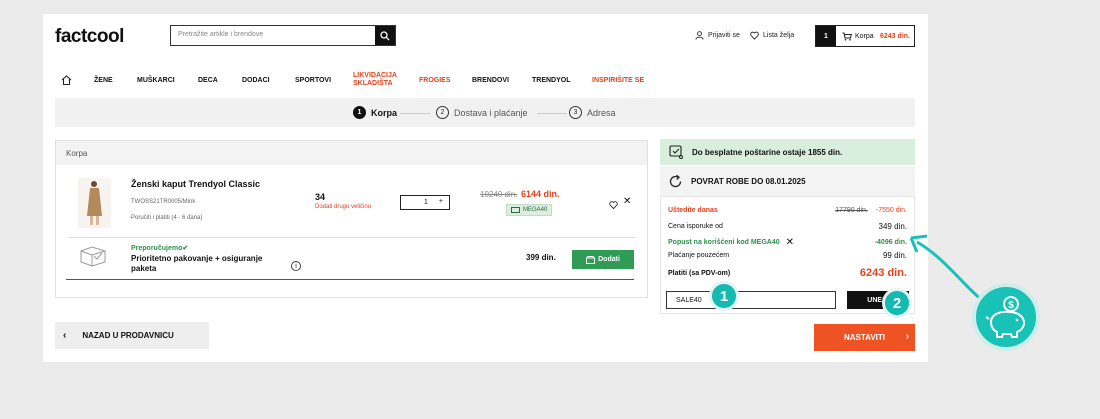 This screenshot has width=1100, height=419. Describe the element at coordinates (163, 202) in the screenshot. I see `product-sku: TWOSS21TR0005/Mink` at that location.